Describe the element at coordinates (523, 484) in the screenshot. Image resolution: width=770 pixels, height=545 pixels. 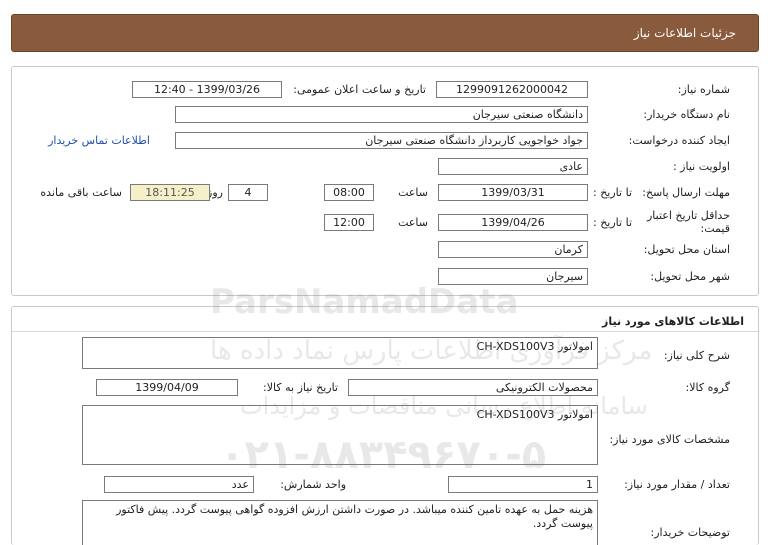
I see `quantity-field: 1` at that location.